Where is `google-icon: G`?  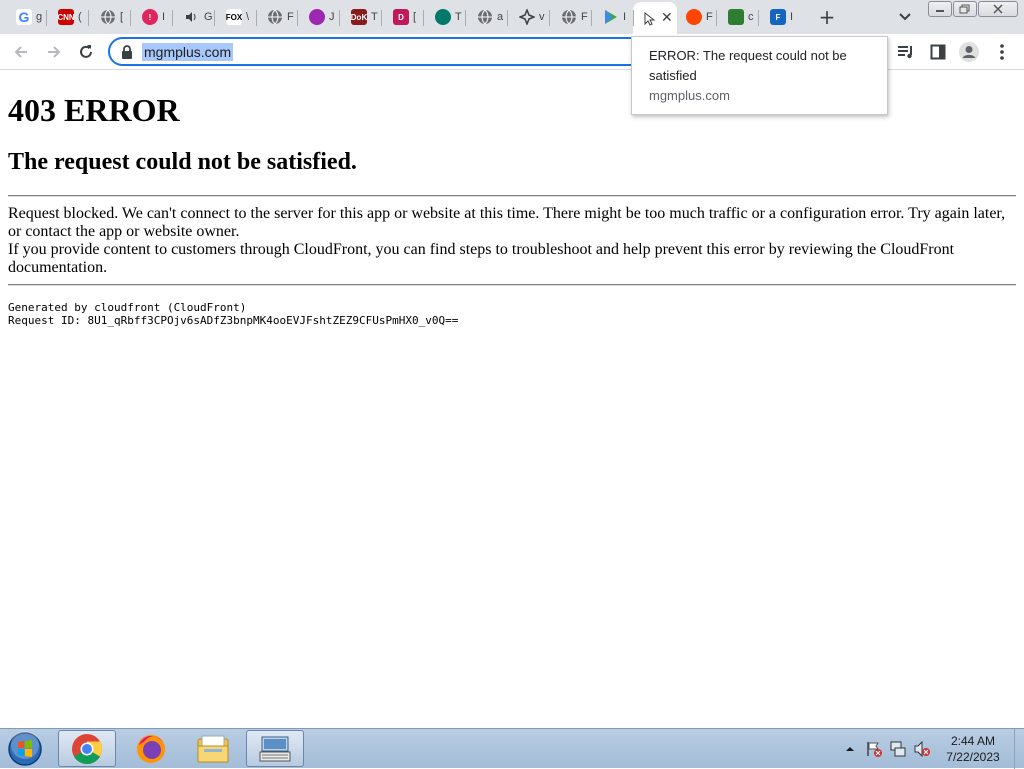
google-icon: G is located at coordinates (24, 17).